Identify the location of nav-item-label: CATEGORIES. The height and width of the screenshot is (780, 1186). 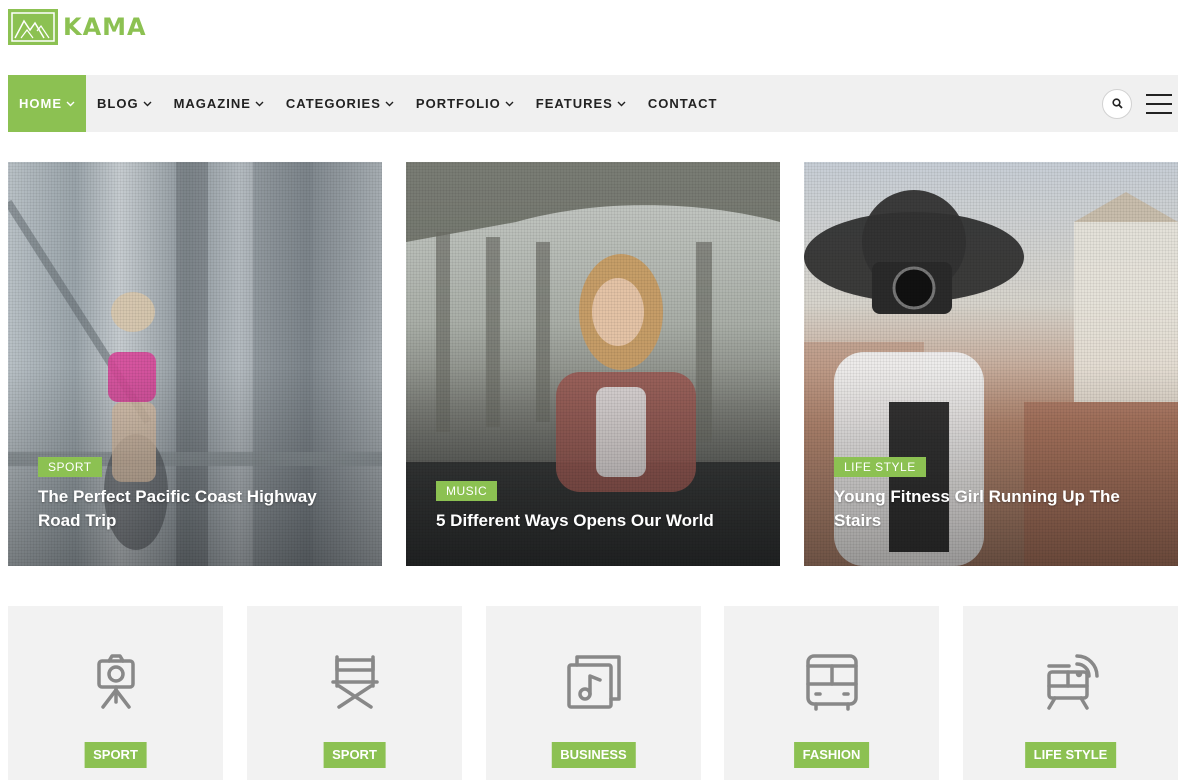
(333, 103).